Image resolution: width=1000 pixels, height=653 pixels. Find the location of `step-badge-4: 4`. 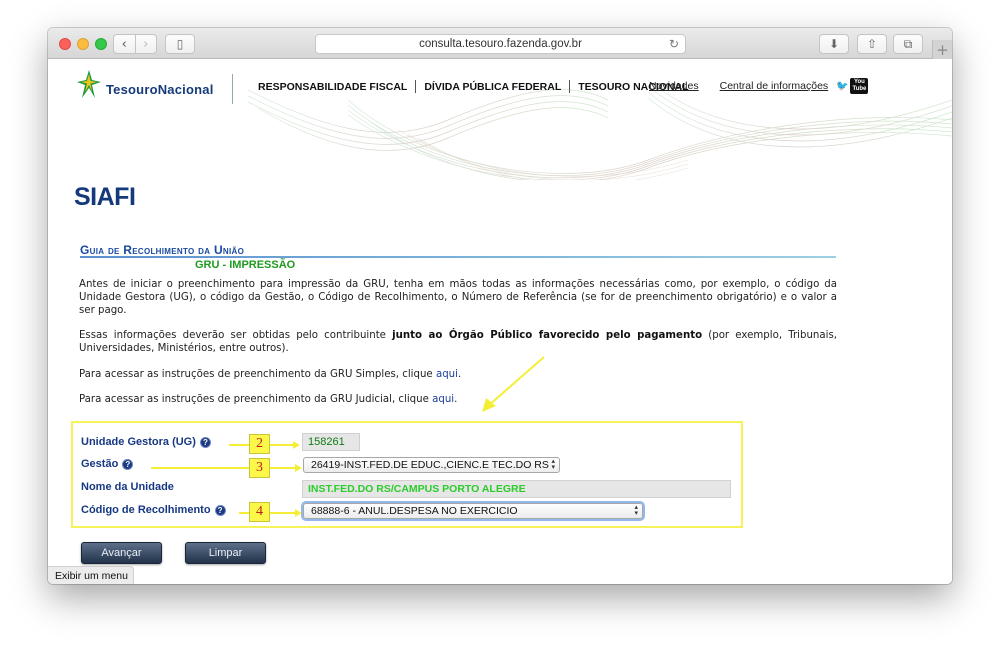

step-badge-4: 4 is located at coordinates (259, 512).